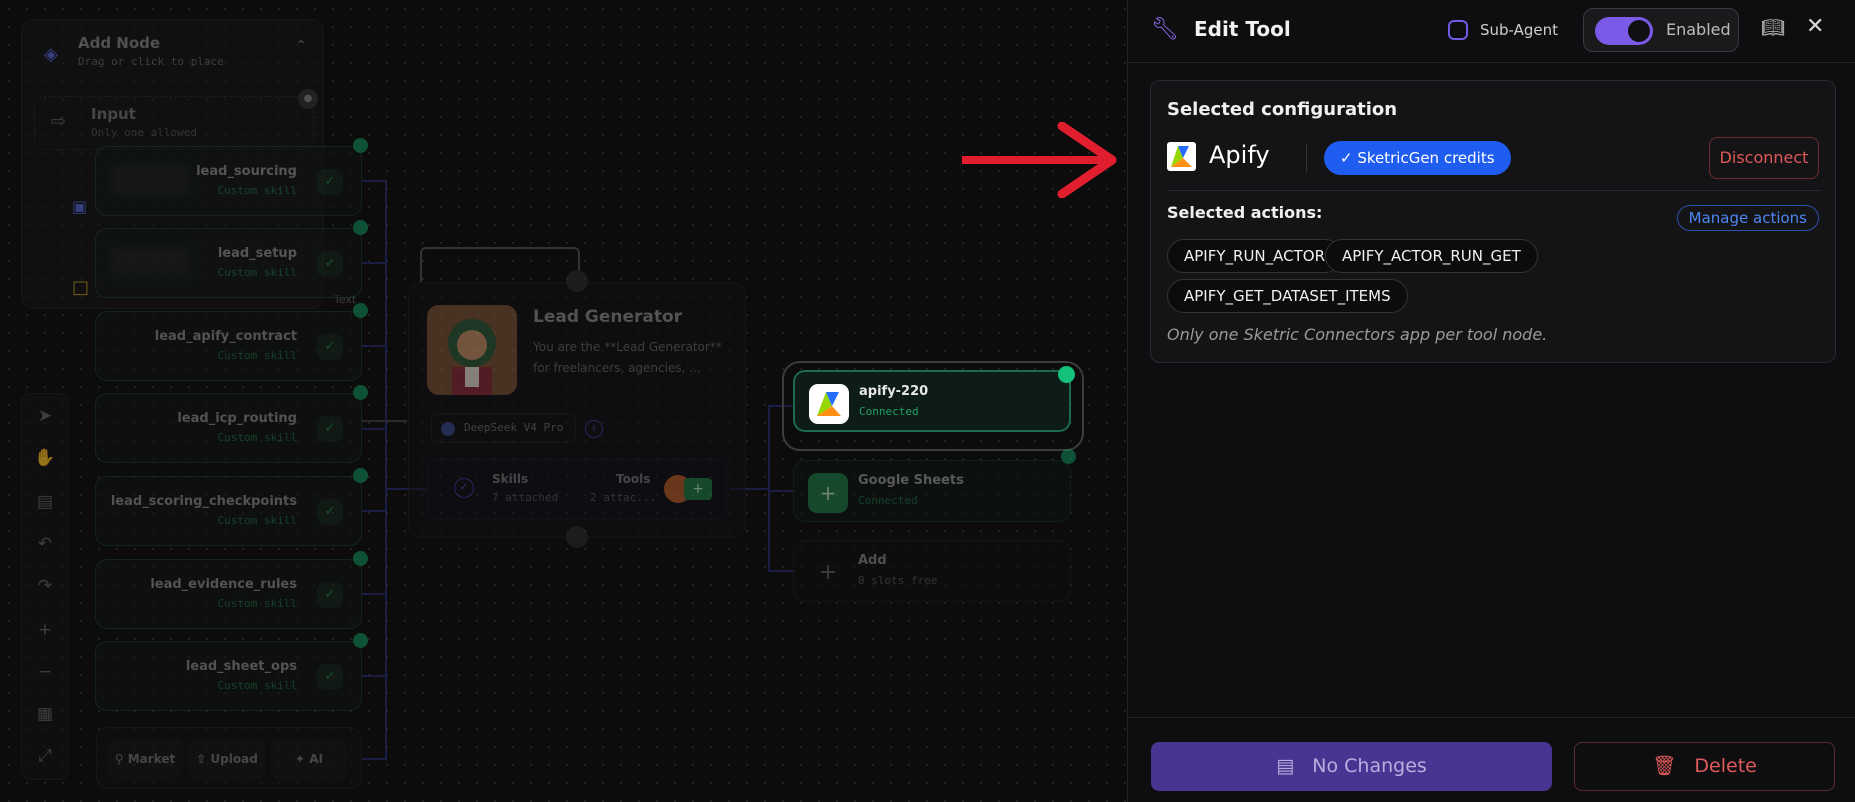 The height and width of the screenshot is (802, 1855). I want to click on skill-bus-wire, so click(386, 470).